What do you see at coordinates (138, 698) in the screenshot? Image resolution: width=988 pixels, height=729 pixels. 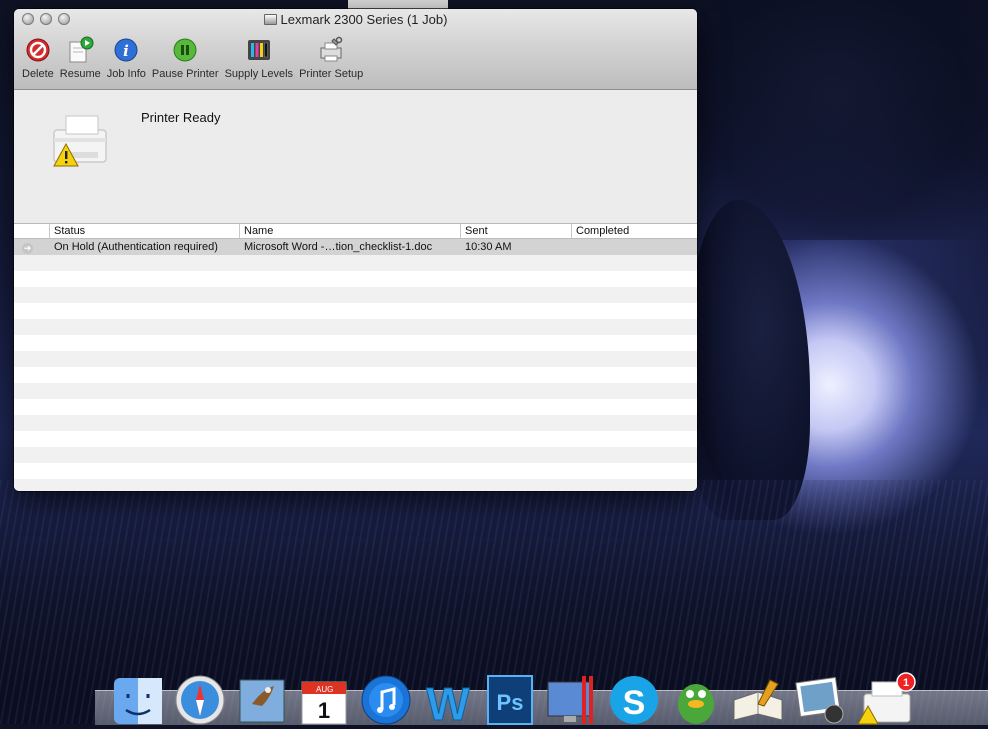 I see `finder-icon` at bounding box center [138, 698].